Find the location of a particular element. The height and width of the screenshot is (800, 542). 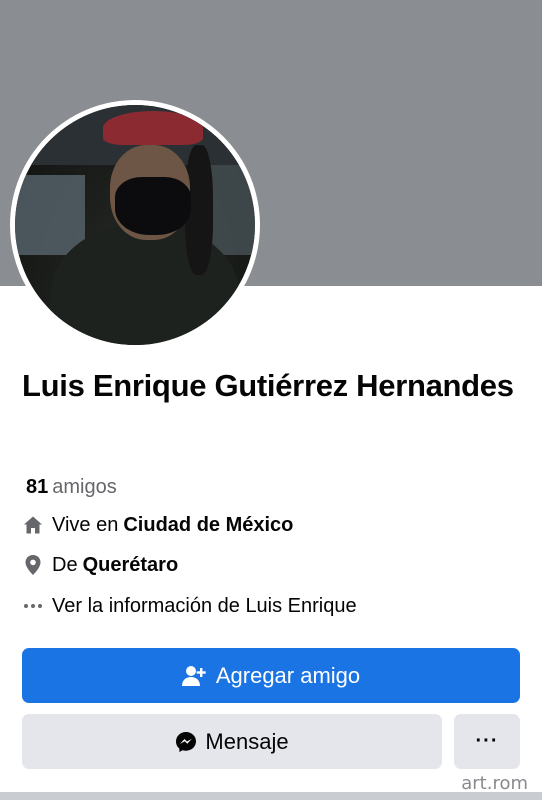

from-prefix: De is located at coordinates (65, 564).